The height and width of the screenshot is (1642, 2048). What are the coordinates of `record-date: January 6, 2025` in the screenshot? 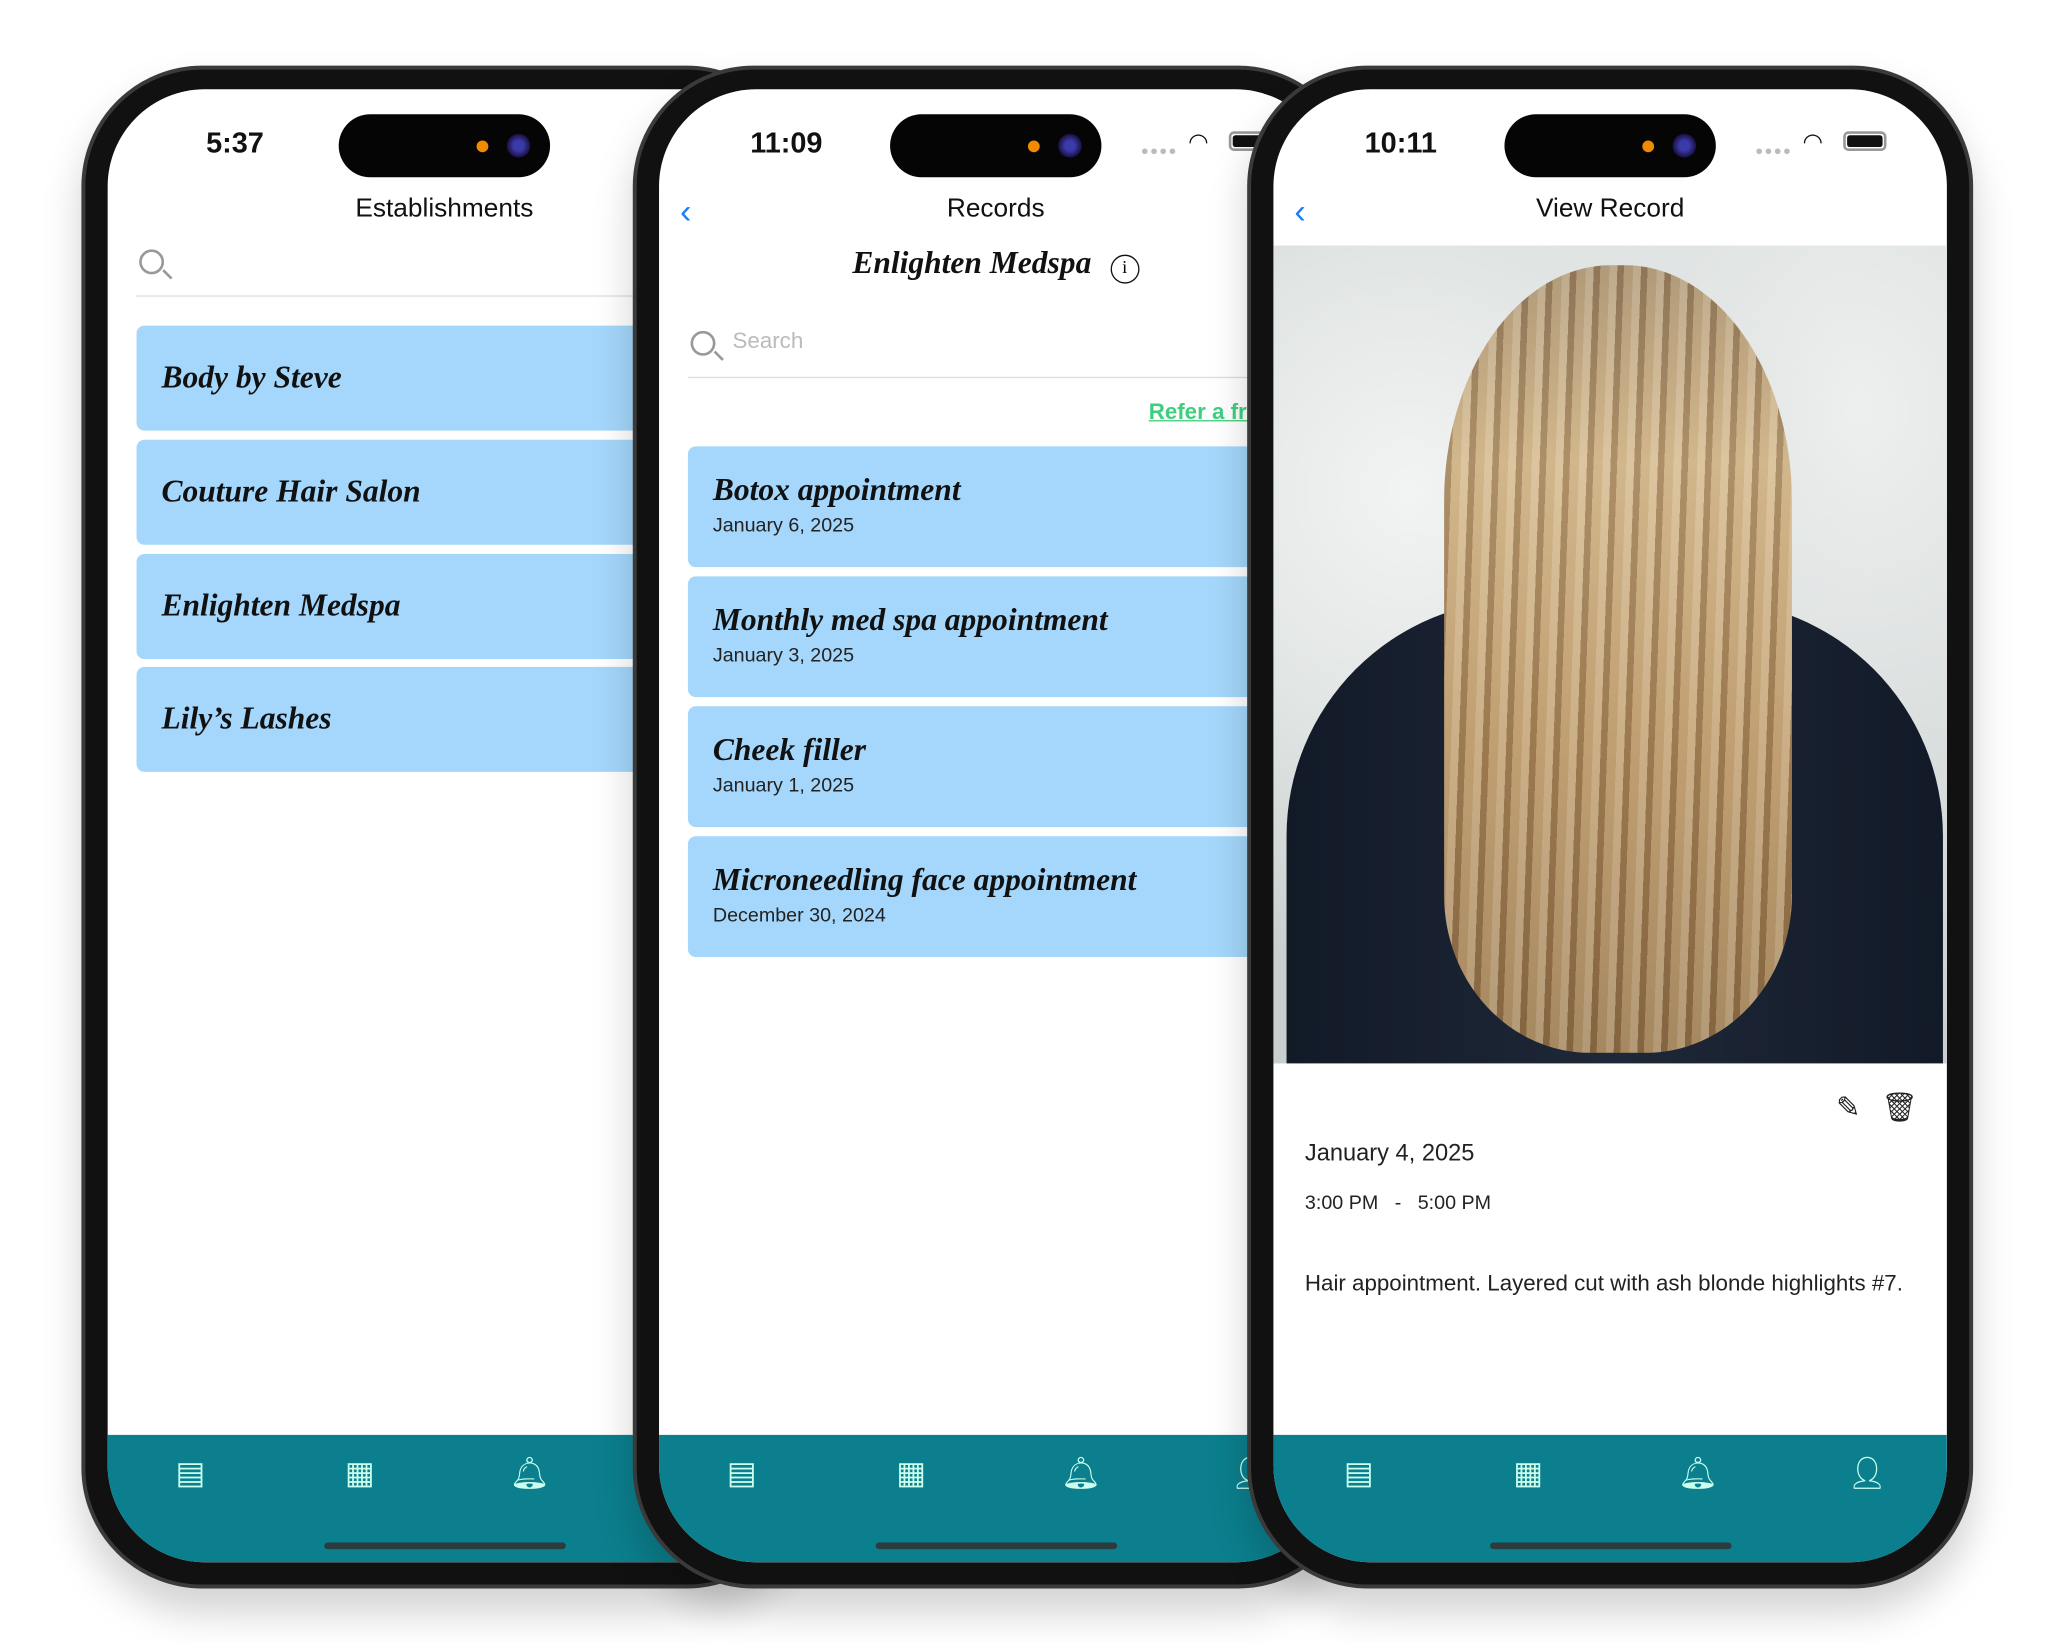 It's located at (783, 525).